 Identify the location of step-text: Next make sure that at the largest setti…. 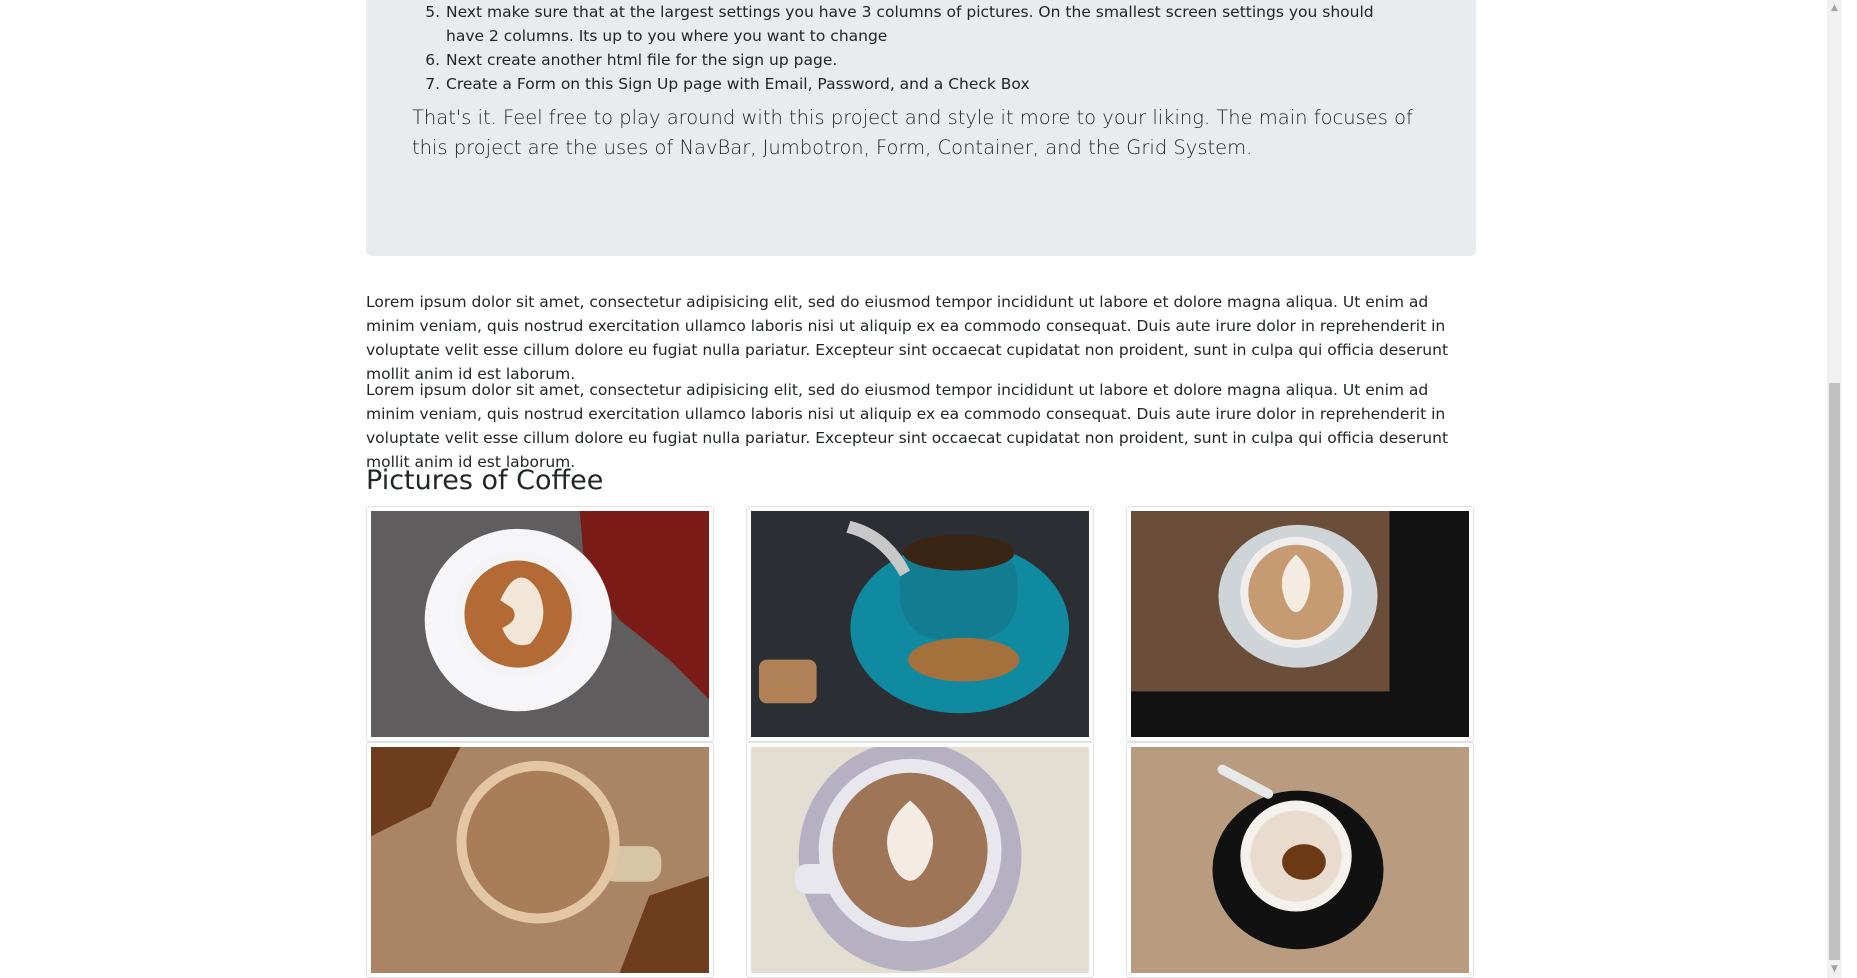
(910, 24).